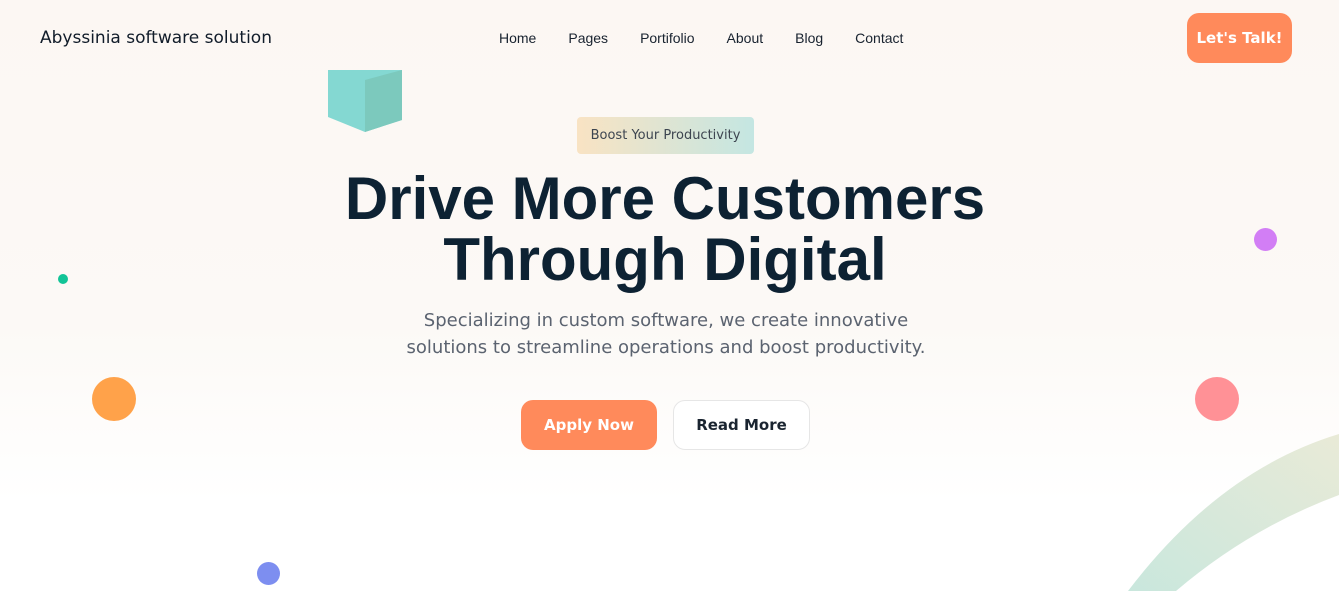 Image resolution: width=1339 pixels, height=591 pixels. I want to click on headline-line-1: Drive More Customers, so click(665, 198).